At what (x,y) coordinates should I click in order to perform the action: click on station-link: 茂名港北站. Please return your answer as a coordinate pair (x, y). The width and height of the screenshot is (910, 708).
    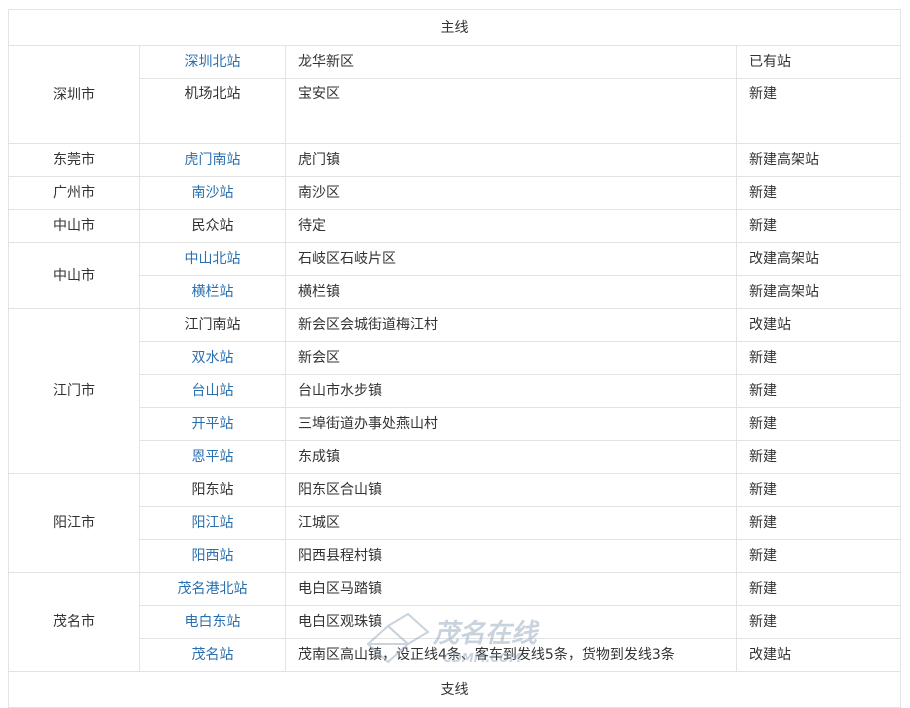
    Looking at the image, I should click on (213, 589).